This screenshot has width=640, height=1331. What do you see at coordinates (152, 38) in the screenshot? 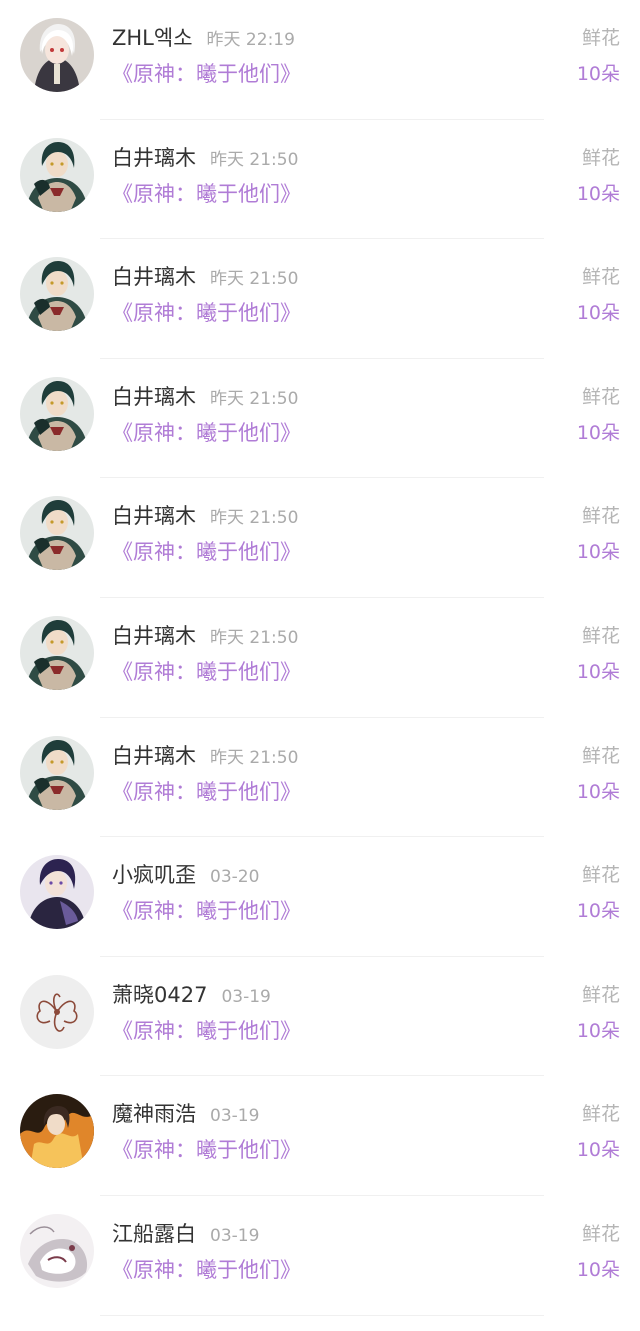
I see `user-name: ZHL엑소` at bounding box center [152, 38].